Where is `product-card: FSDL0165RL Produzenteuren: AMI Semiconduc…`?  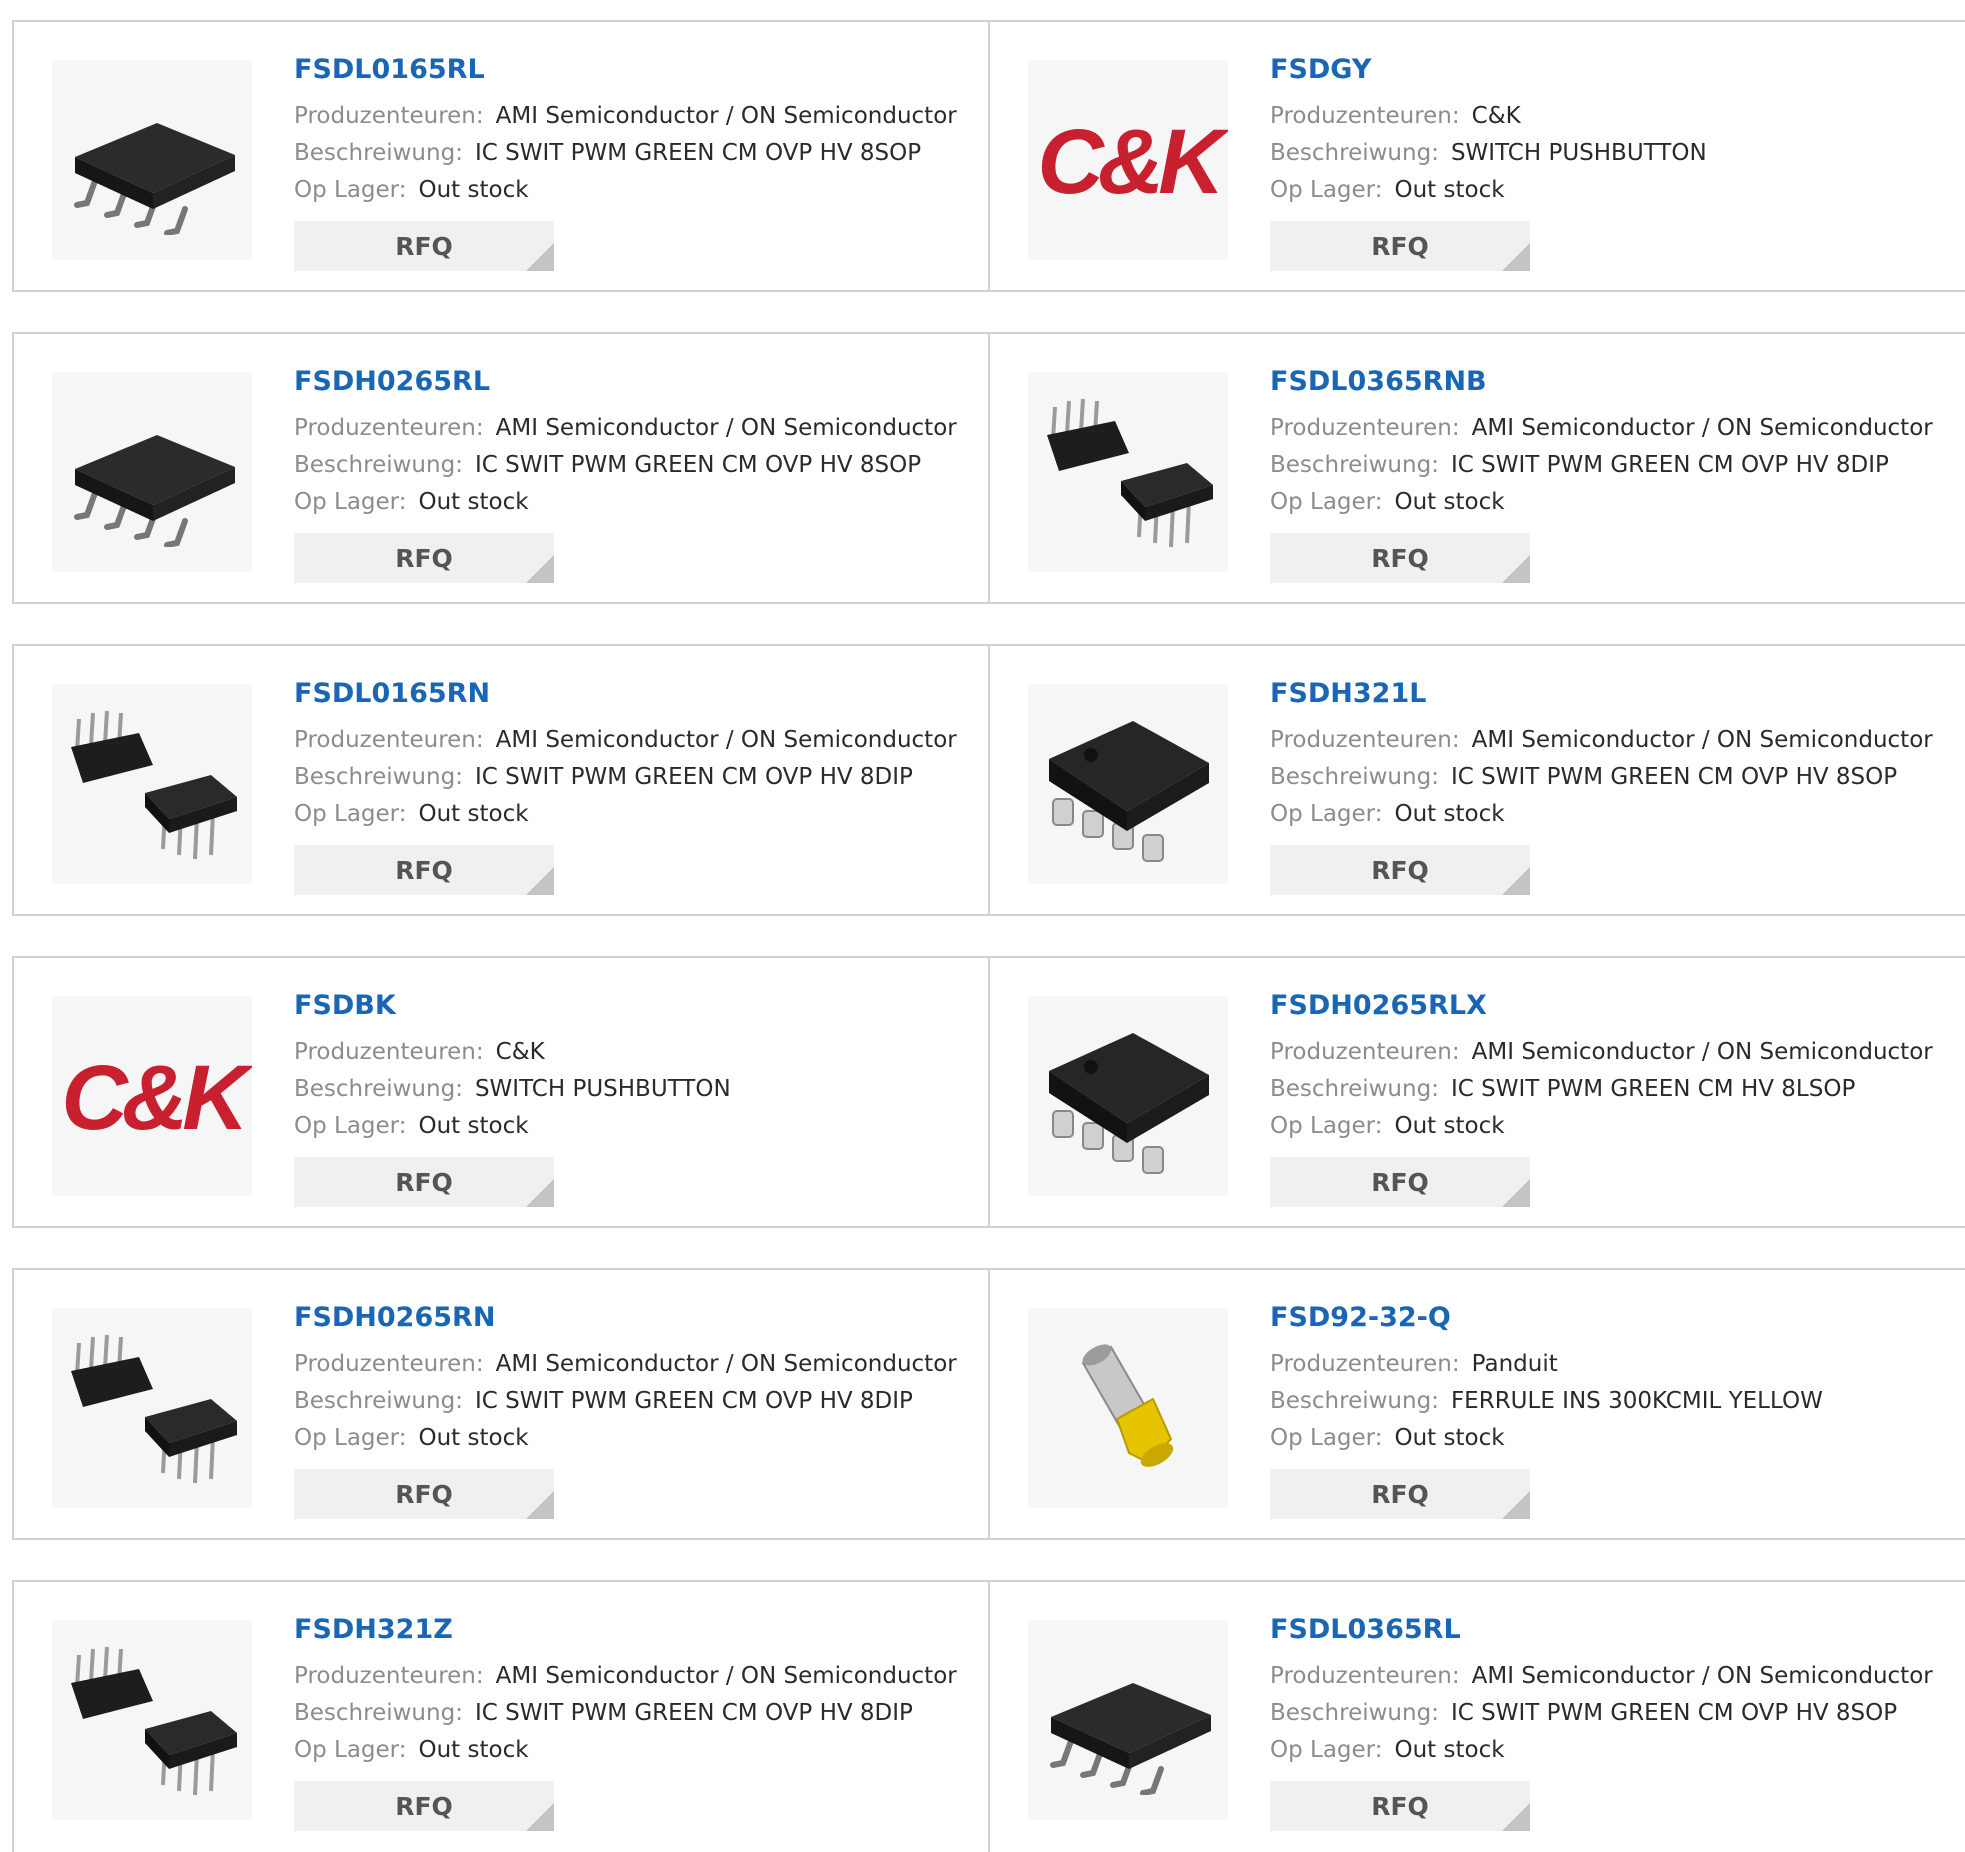
product-card: FSDL0165RL Produzenteuren: AMI Semiconduc… is located at coordinates (502, 156).